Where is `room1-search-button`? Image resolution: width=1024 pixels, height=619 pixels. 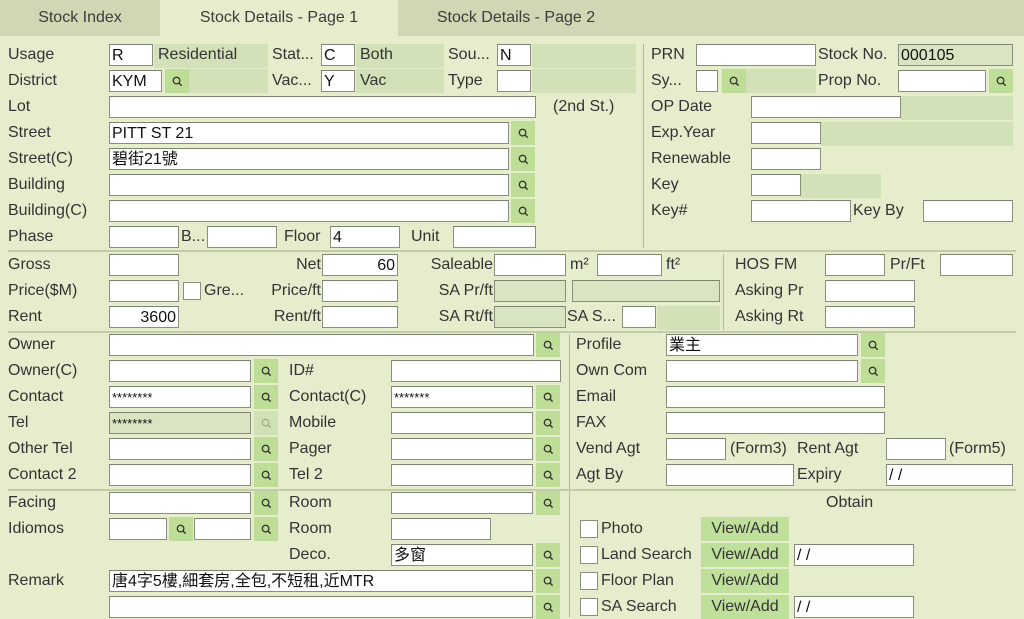
room1-search-button is located at coordinates (548, 503).